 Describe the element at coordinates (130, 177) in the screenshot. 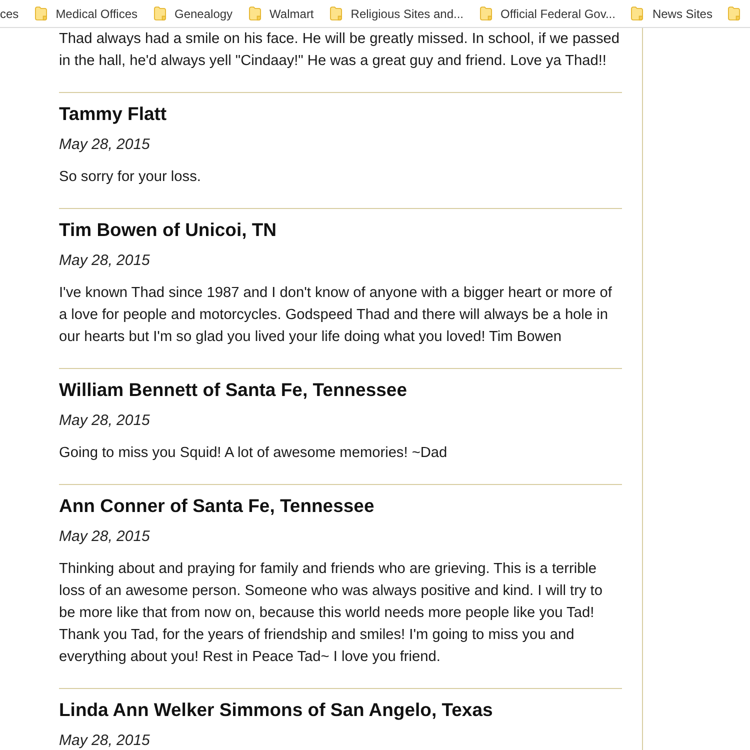

I see `comment-text: So sorry for your loss.` at that location.